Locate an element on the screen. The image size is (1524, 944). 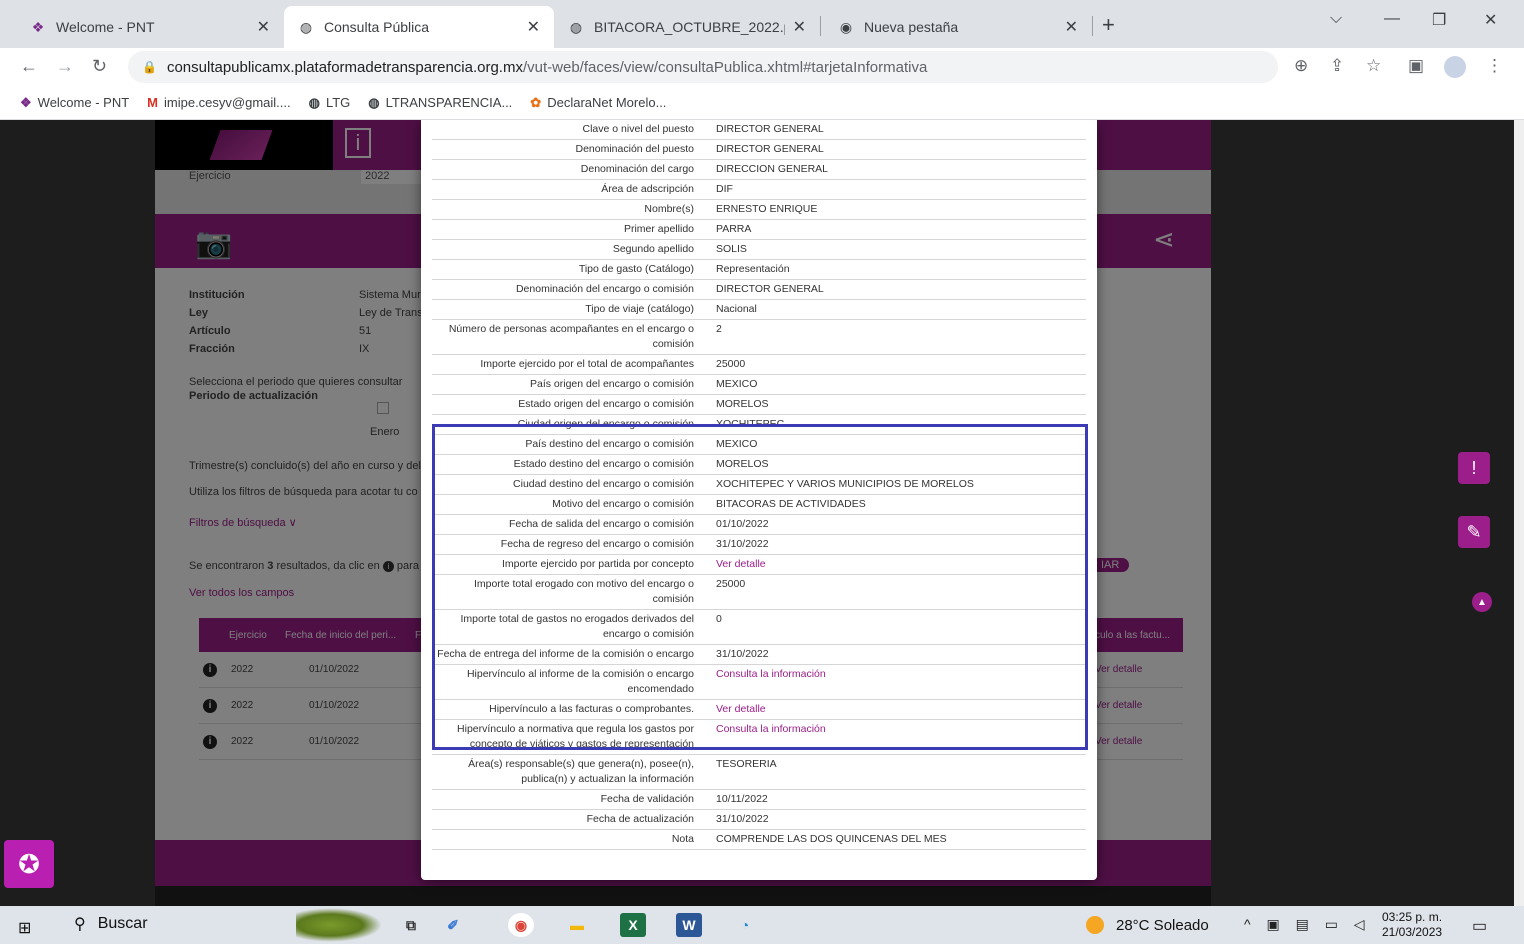
taskbar-search: ⚲ Buscar is located at coordinates (111, 924).